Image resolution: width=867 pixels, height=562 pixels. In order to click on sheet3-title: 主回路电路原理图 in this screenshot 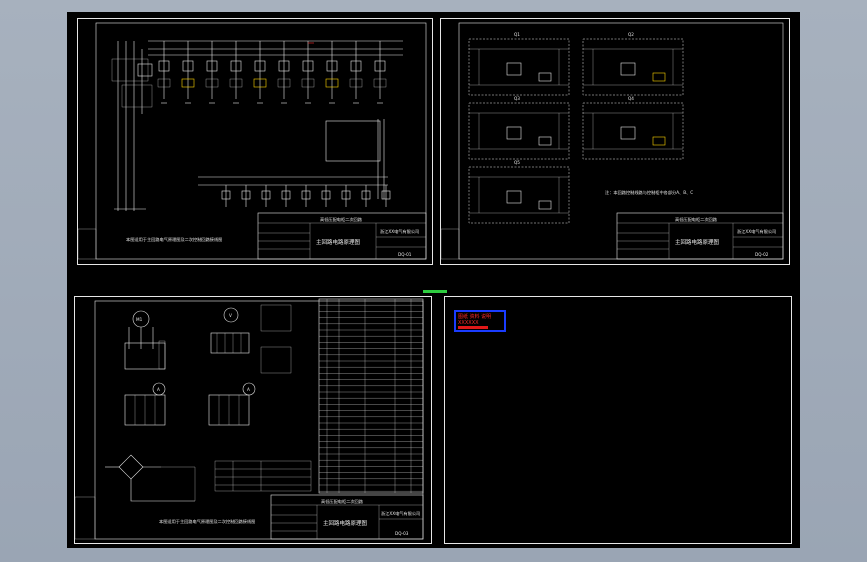, I will do `click(345, 523)`.